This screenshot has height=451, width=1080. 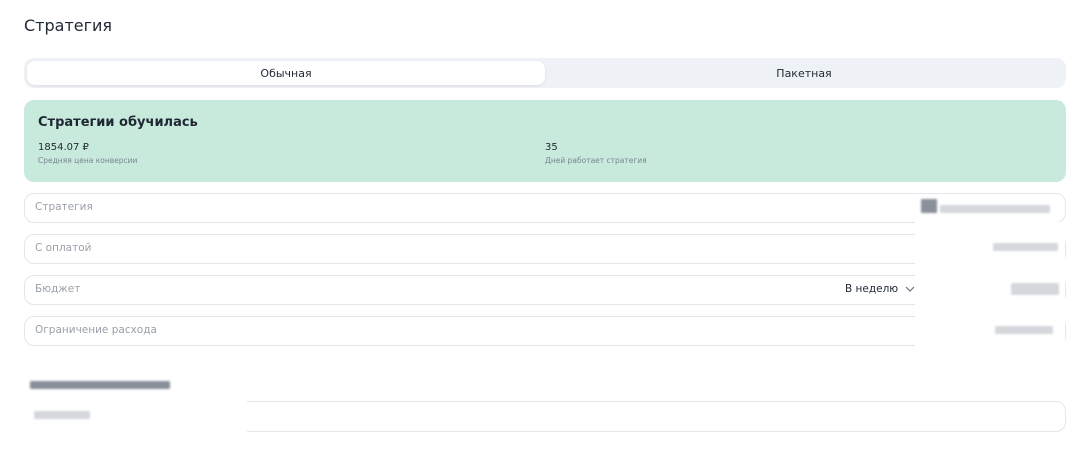 What do you see at coordinates (88, 160) in the screenshot?
I see `metric-label: Средняя цена конверсии` at bounding box center [88, 160].